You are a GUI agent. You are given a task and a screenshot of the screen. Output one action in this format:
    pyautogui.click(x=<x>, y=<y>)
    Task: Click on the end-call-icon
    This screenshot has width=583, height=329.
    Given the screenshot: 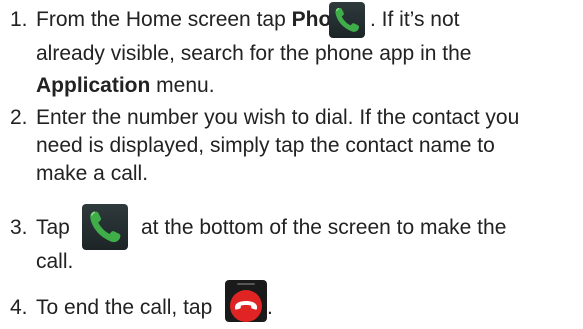 What is the action you would take?
    pyautogui.click(x=246, y=301)
    